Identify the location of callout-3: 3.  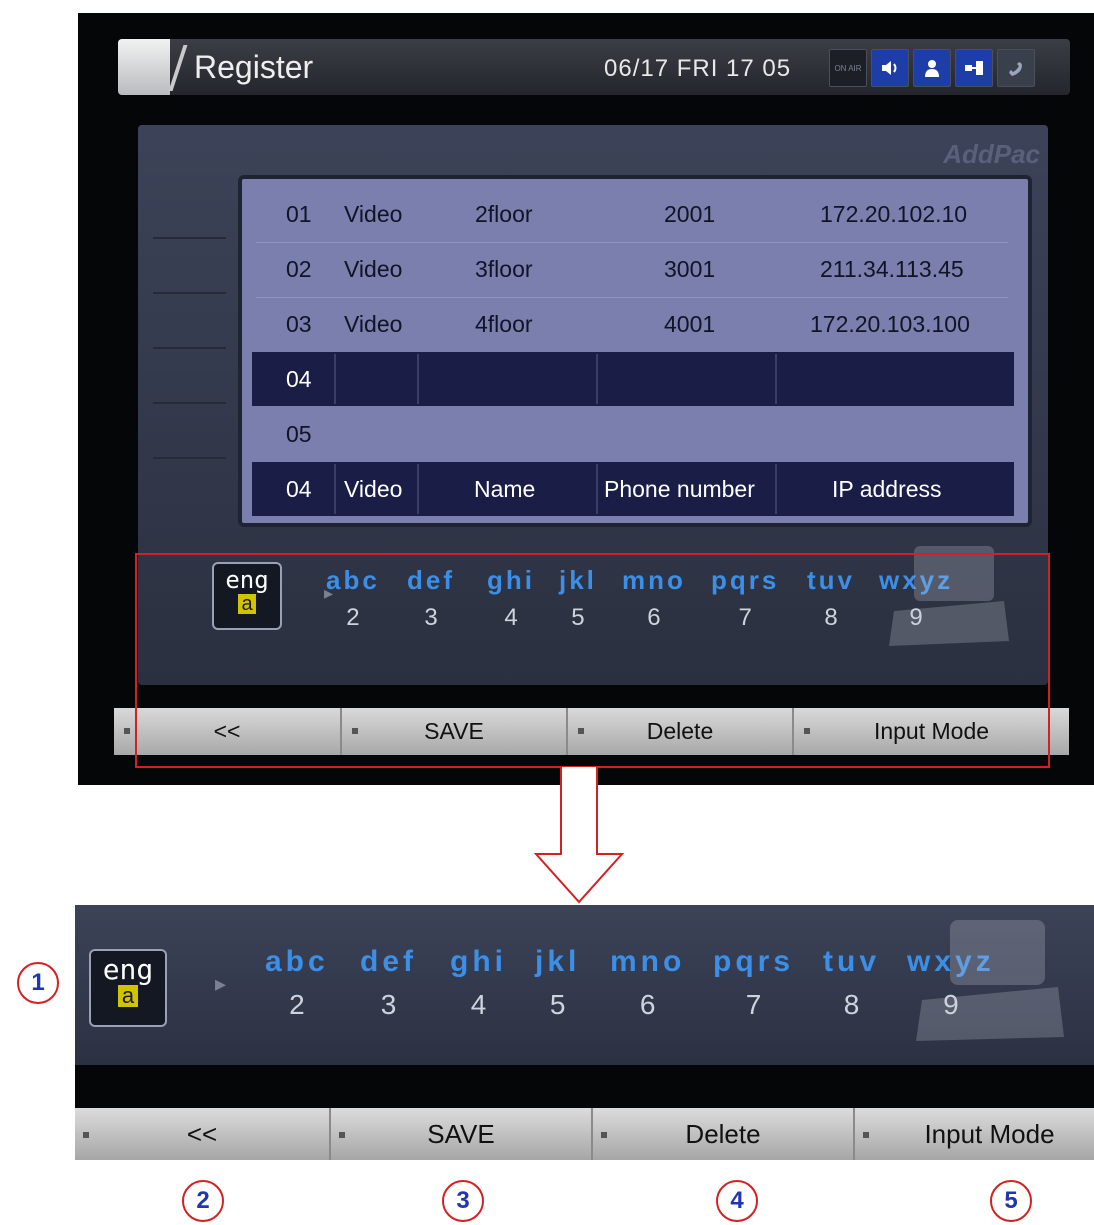
(463, 1201).